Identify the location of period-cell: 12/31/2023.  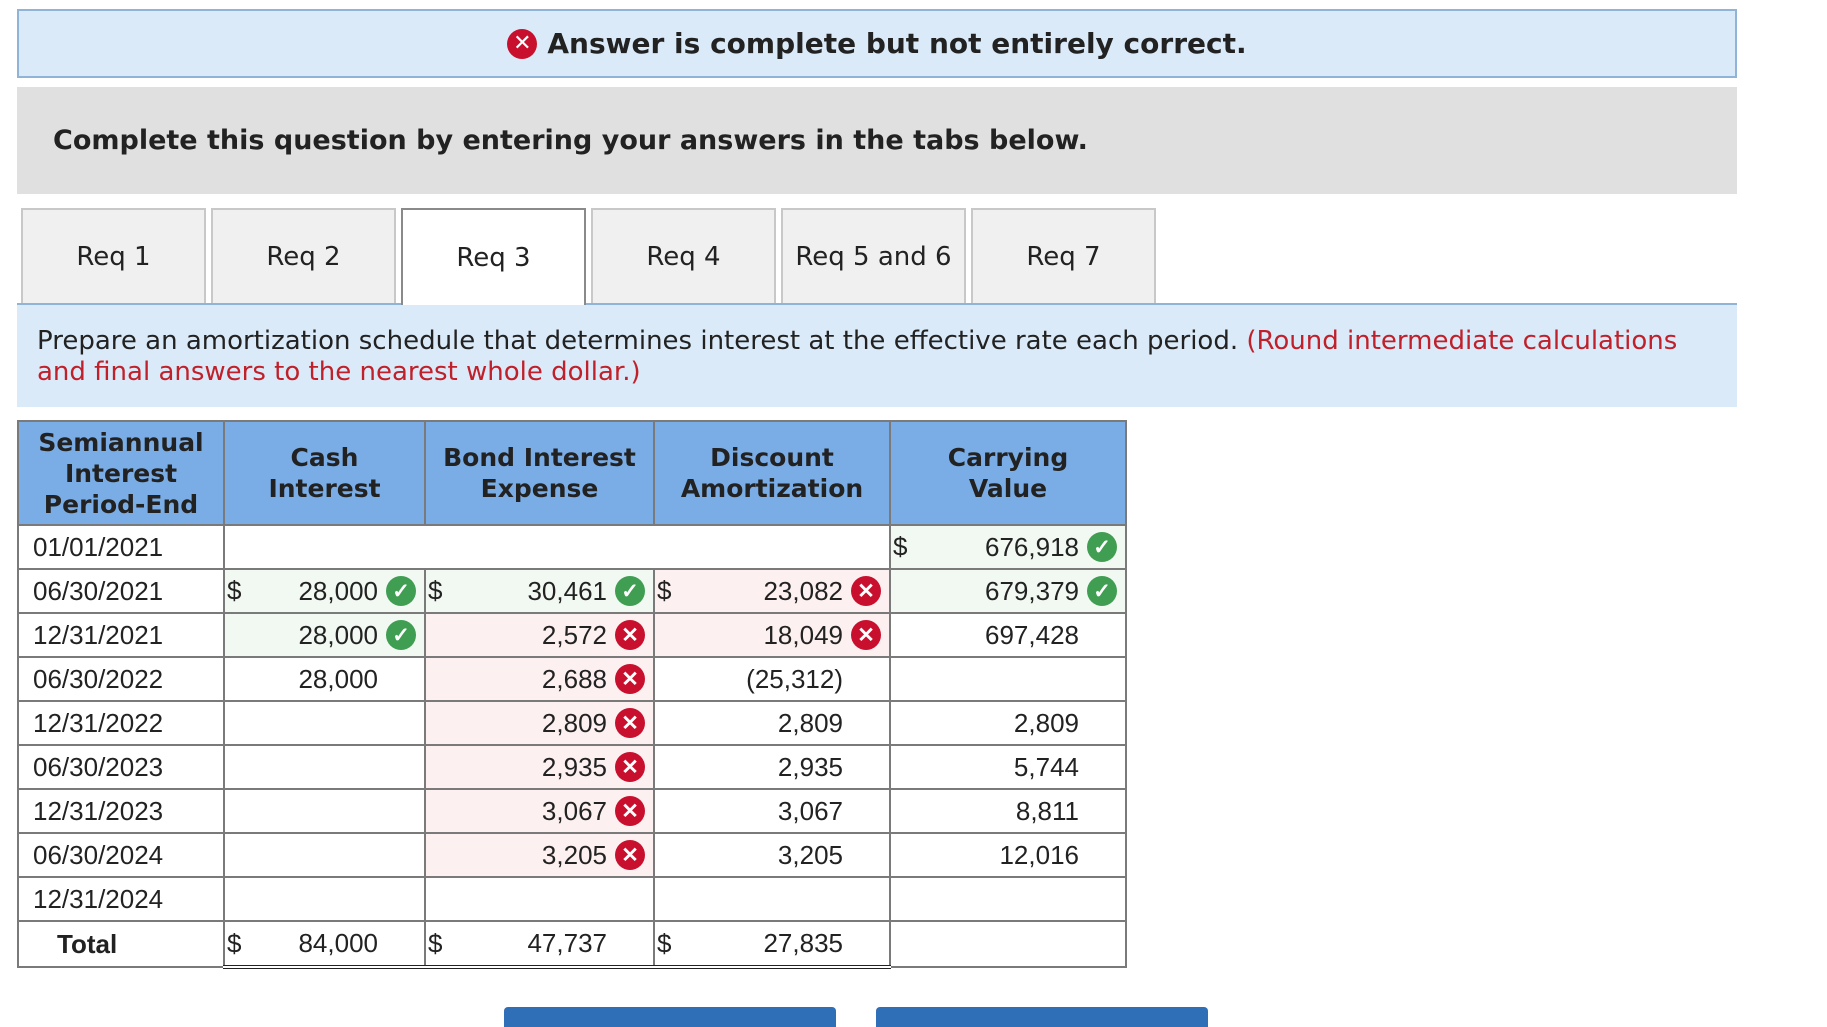
(121, 811).